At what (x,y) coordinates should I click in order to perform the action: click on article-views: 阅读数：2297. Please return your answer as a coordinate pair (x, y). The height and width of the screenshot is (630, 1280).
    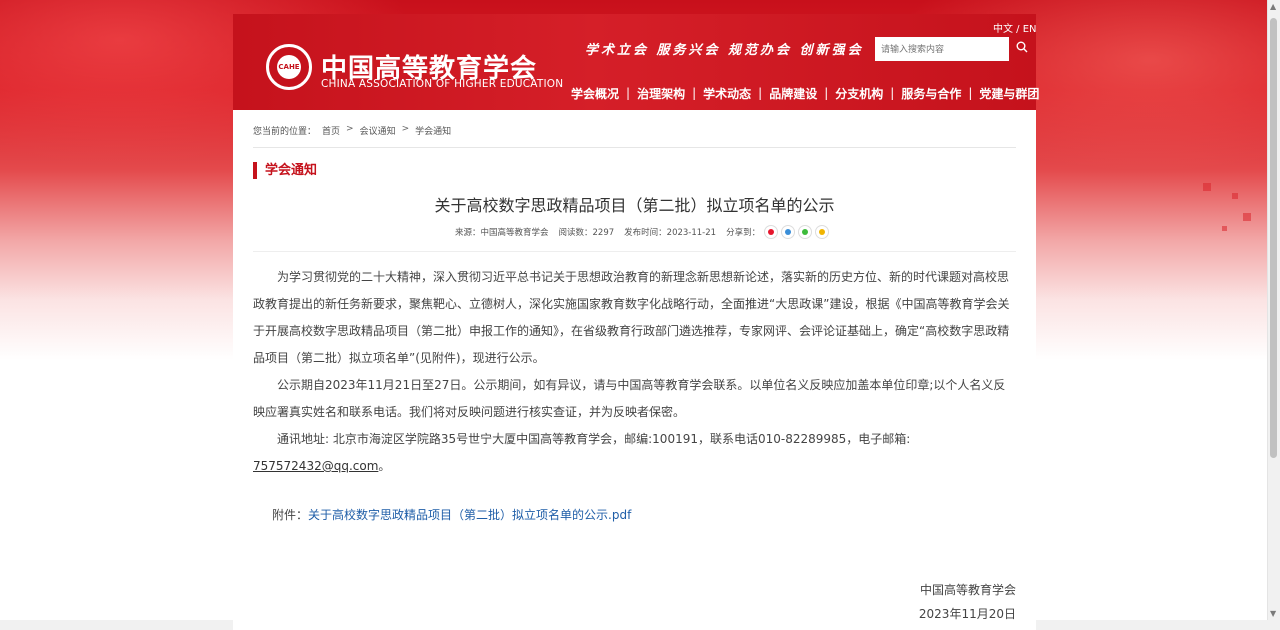
    Looking at the image, I should click on (586, 233).